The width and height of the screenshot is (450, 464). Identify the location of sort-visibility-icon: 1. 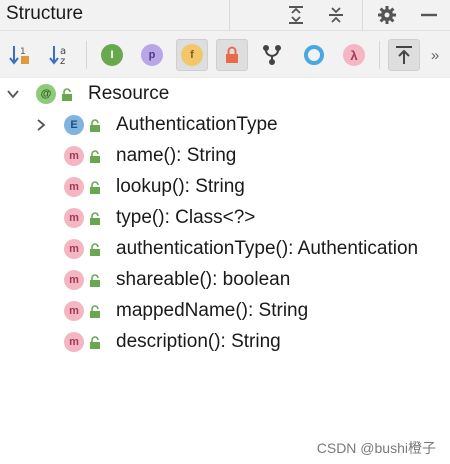
(19, 55).